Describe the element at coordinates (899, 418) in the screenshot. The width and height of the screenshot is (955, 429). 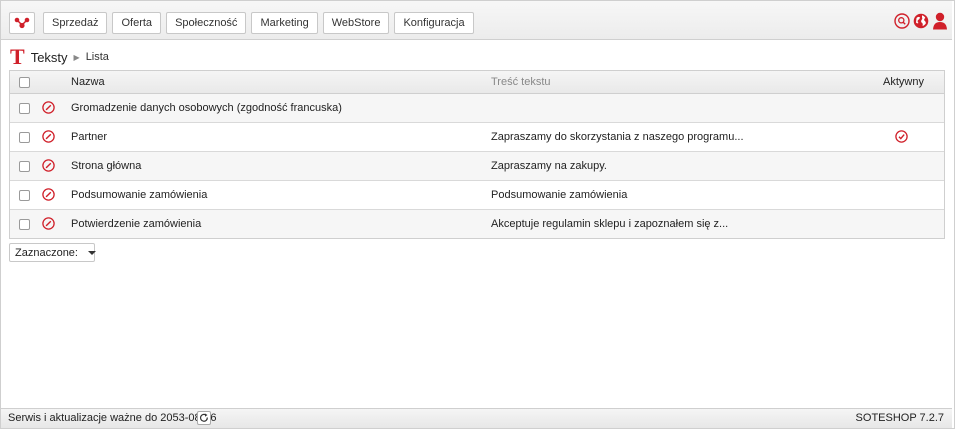
I see `version-text: SOTESHOP 7.2.7` at that location.